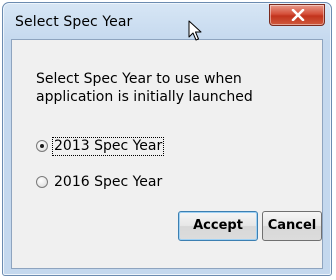  I want to click on title-bar: Select Spec Year, so click(167, 21).